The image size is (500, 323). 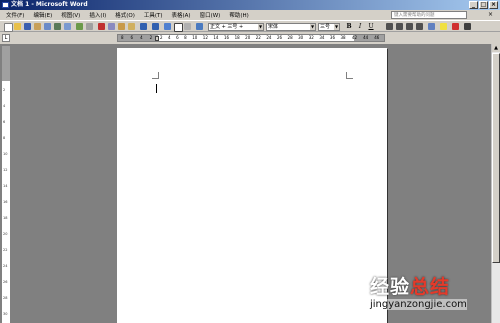 I want to click on ruler-tick-label: 4, so click(x=169, y=37).